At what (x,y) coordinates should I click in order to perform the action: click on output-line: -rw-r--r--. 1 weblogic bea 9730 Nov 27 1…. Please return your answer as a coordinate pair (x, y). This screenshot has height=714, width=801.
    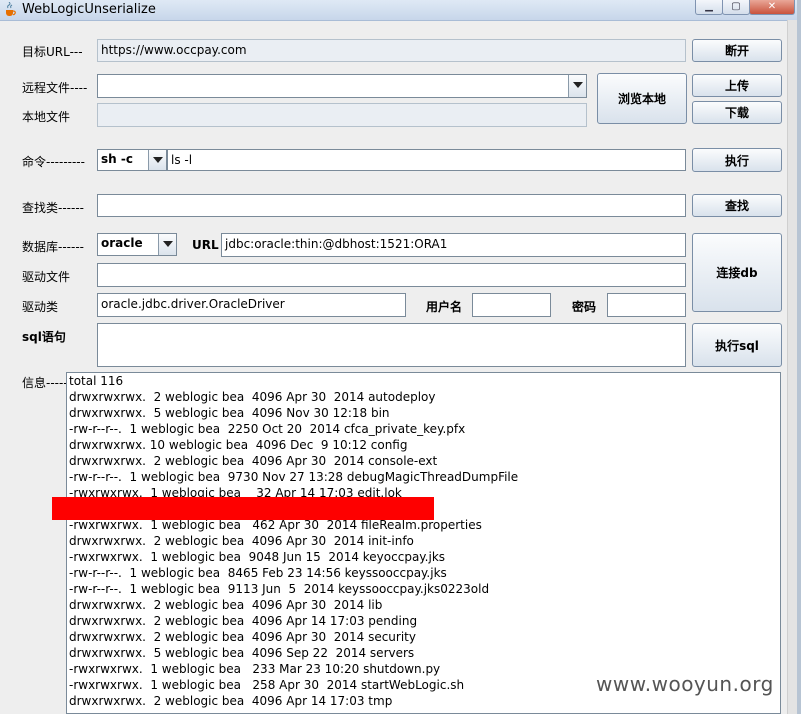
    Looking at the image, I should click on (294, 477).